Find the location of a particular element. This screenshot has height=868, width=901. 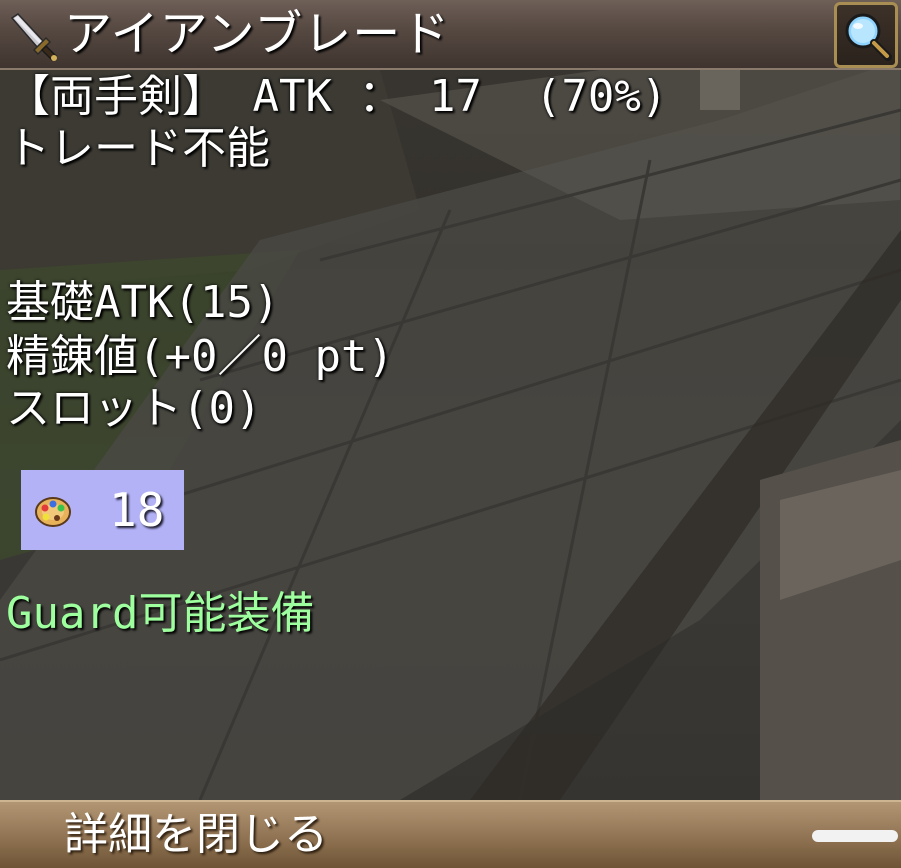

item-name: アイアンブレード is located at coordinates (257, 34).